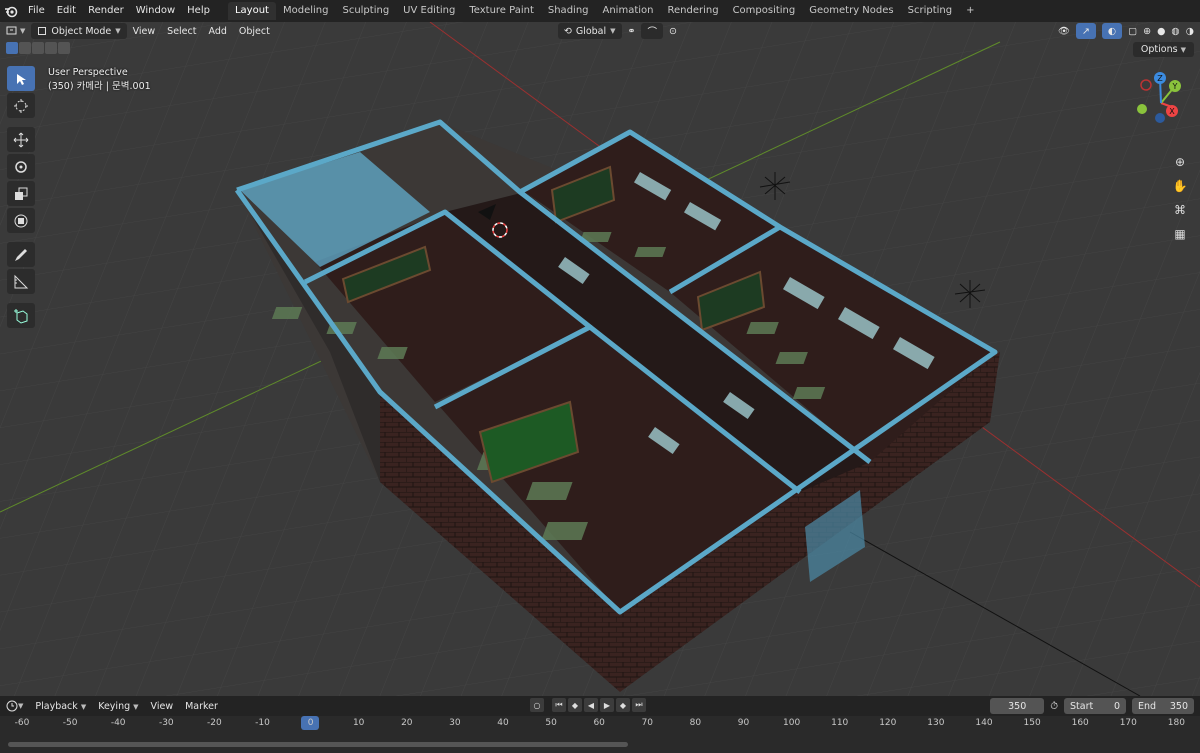 This screenshot has height=753, width=1200. What do you see at coordinates (21, 193) in the screenshot?
I see `scale-tool` at bounding box center [21, 193].